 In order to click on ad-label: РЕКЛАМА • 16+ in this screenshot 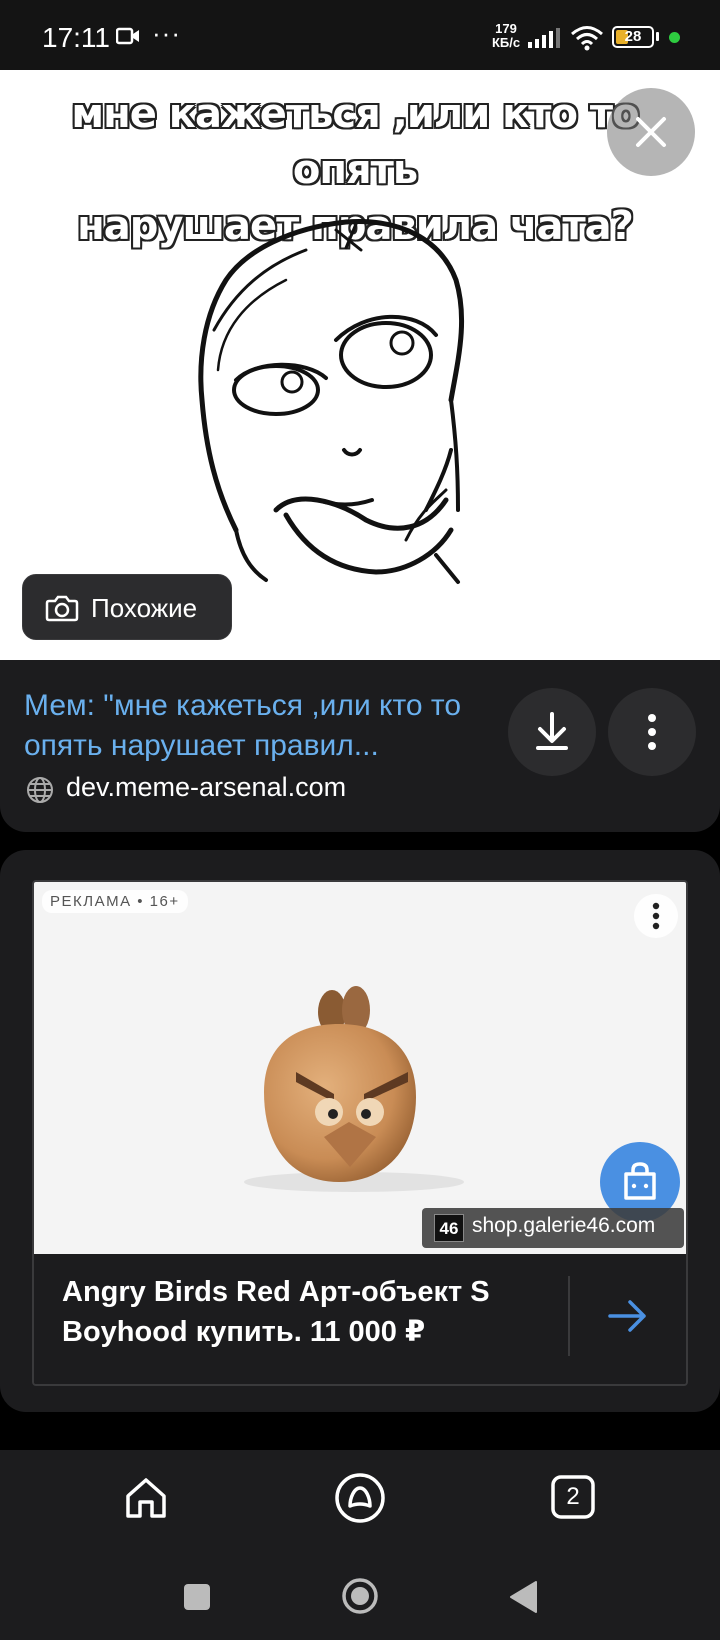, I will do `click(115, 901)`.